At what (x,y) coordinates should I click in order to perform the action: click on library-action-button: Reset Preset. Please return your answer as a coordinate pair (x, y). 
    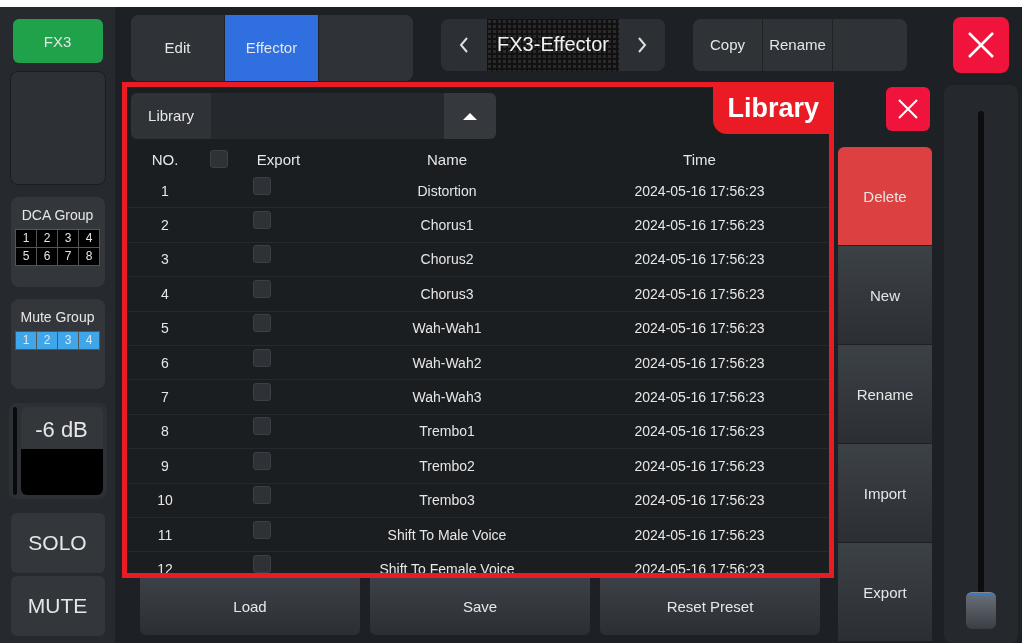
    Looking at the image, I should click on (710, 606).